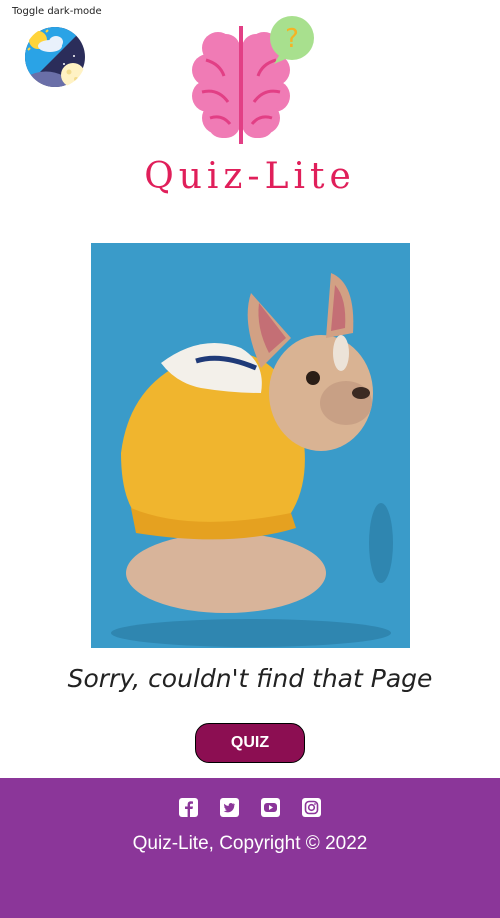 This screenshot has width=500, height=918. Describe the element at coordinates (250, 807) in the screenshot. I see `social-links` at that location.